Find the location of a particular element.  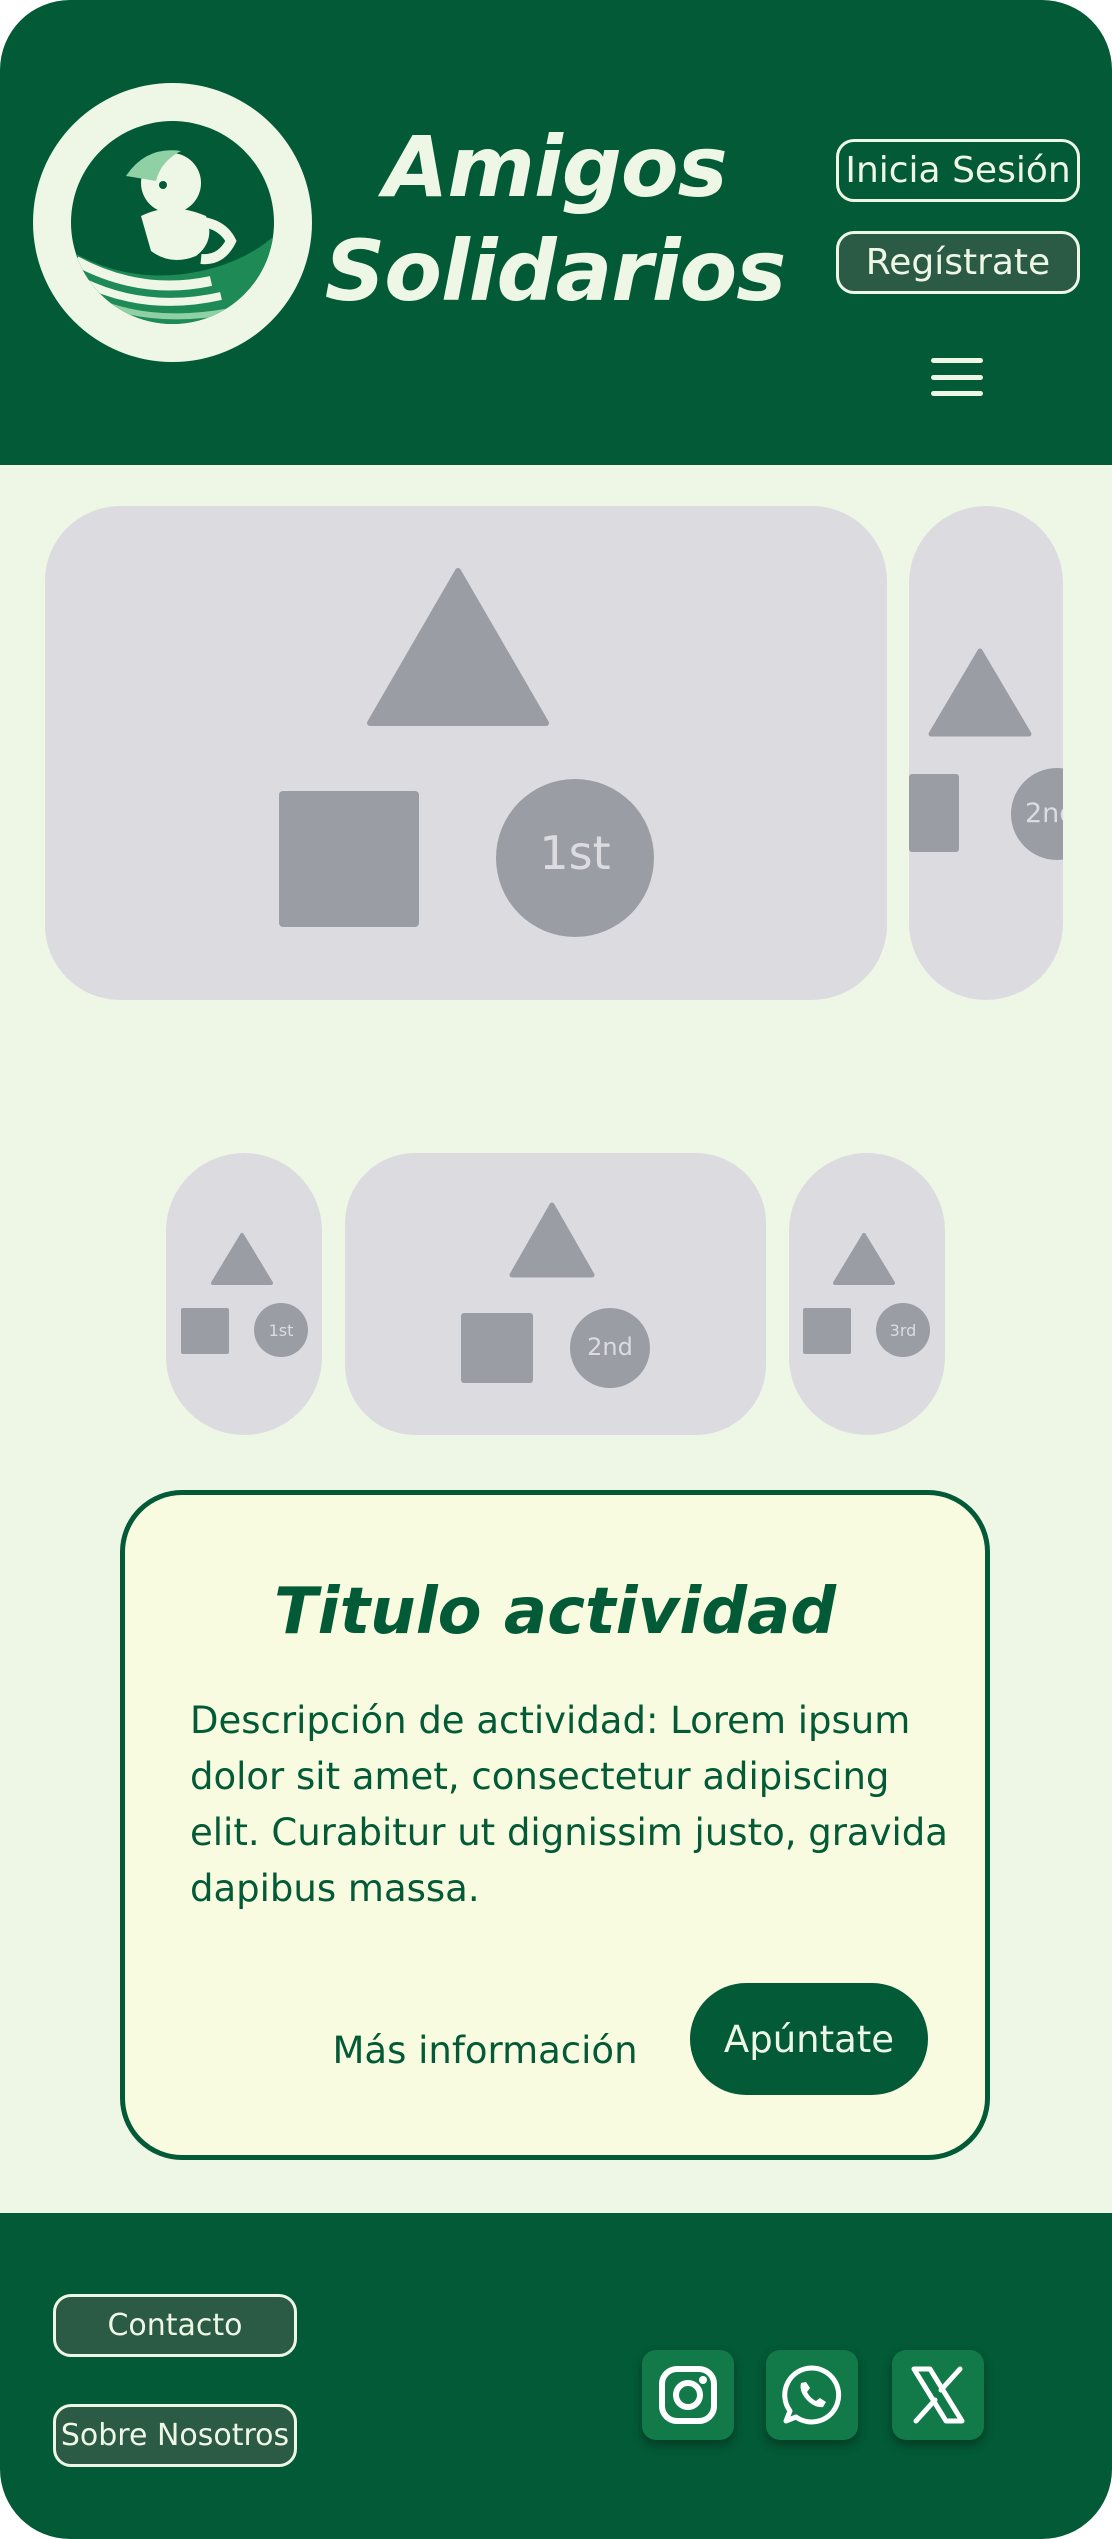

contact-button: Contacto is located at coordinates (175, 2325).